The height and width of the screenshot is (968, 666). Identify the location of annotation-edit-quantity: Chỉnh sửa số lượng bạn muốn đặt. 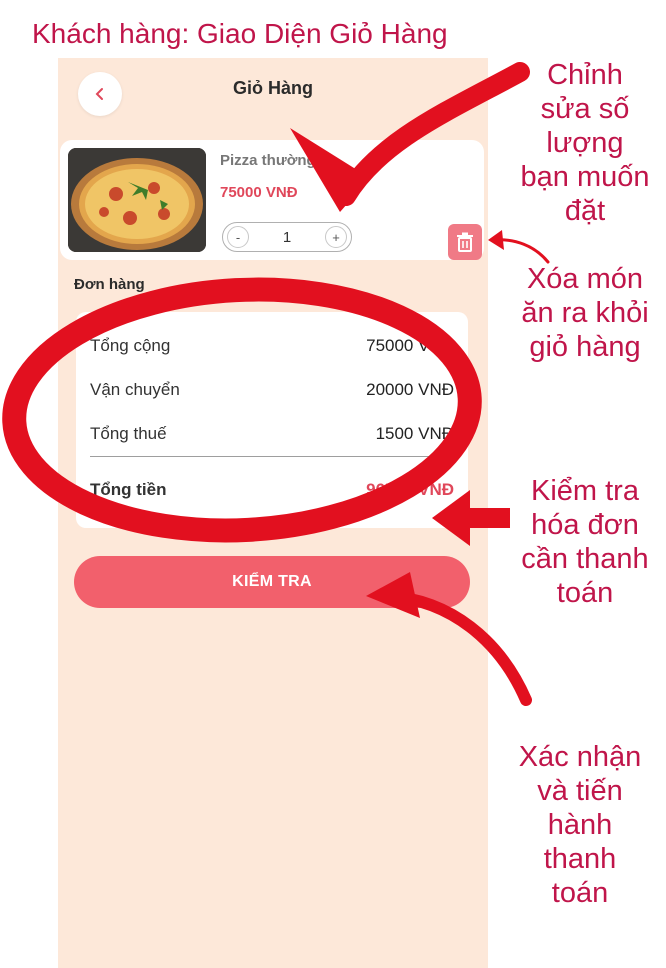
(585, 143).